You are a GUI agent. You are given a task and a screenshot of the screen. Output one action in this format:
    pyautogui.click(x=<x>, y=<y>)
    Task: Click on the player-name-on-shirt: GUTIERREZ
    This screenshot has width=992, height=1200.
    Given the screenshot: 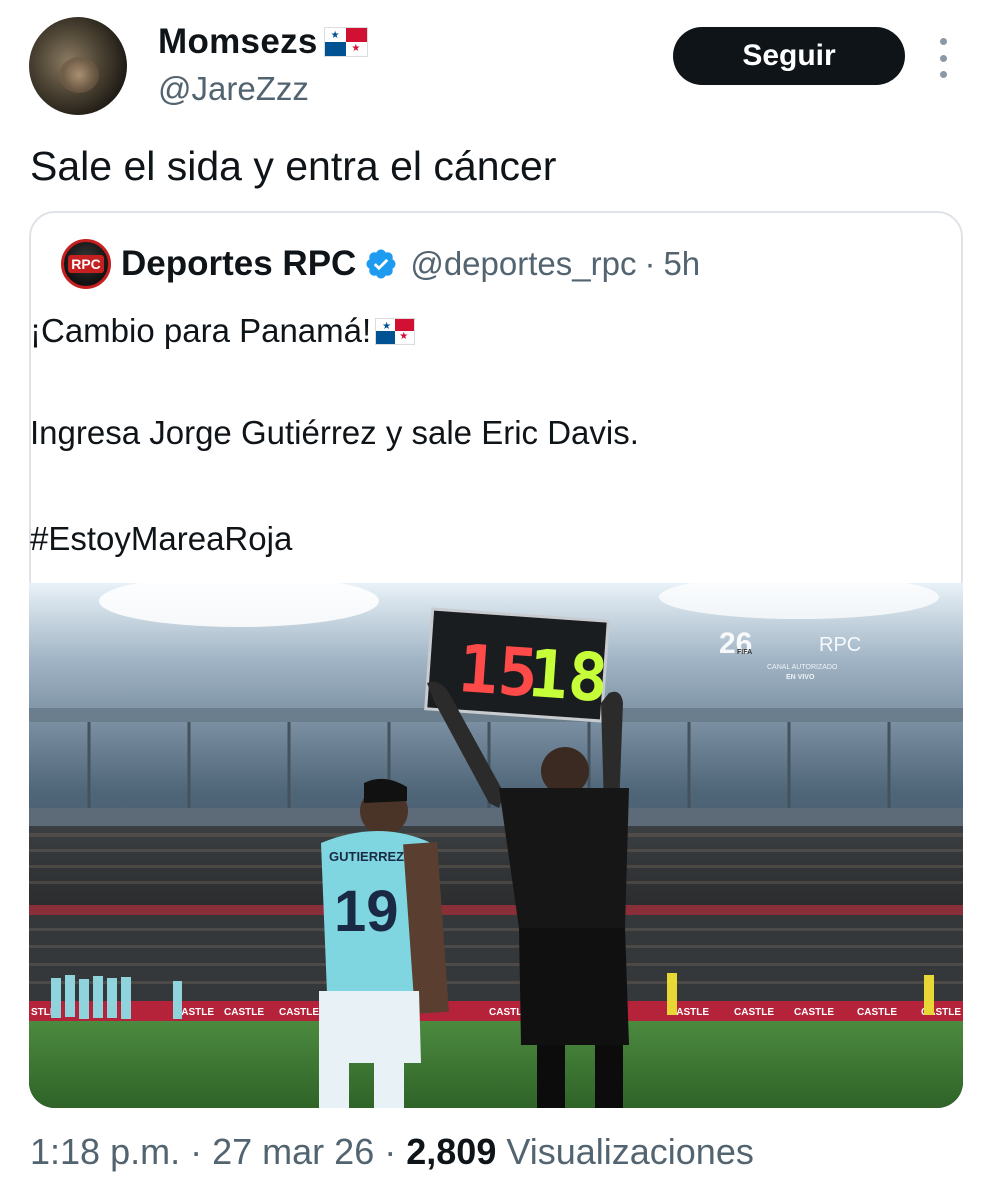 What is the action you would take?
    pyautogui.click(x=366, y=856)
    